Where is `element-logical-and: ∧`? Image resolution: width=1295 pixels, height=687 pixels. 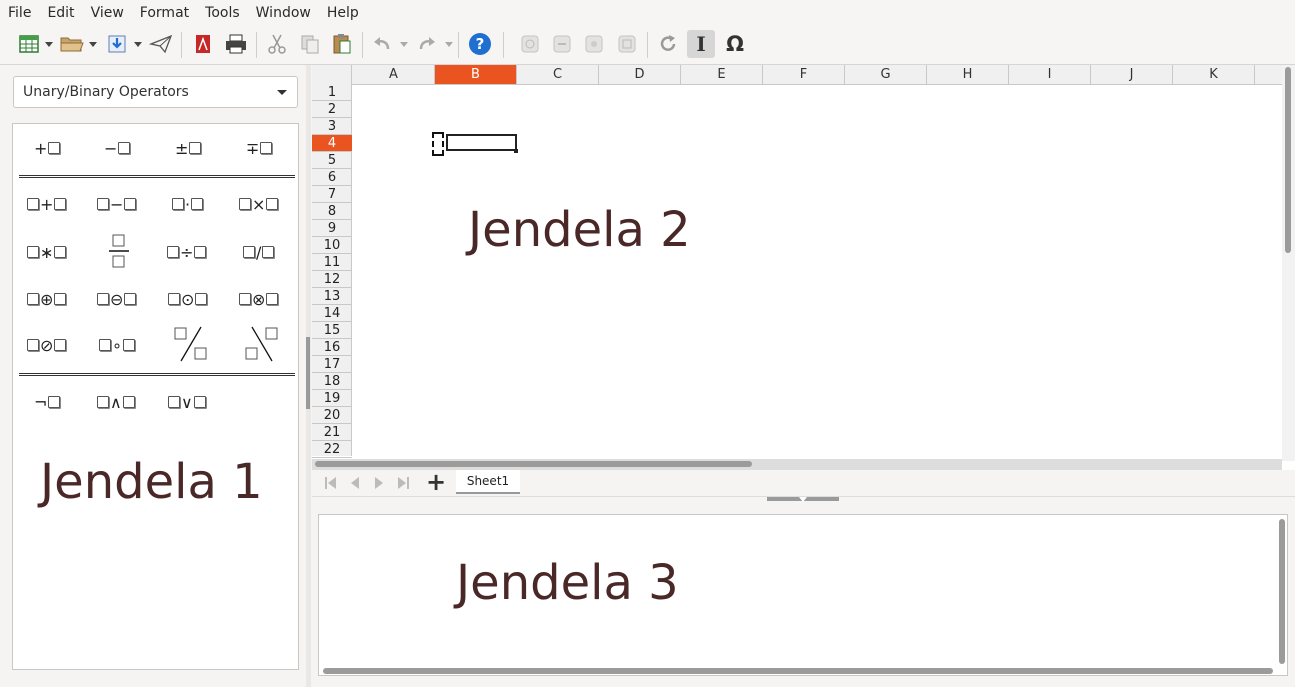 element-logical-and: ∧ is located at coordinates (116, 402).